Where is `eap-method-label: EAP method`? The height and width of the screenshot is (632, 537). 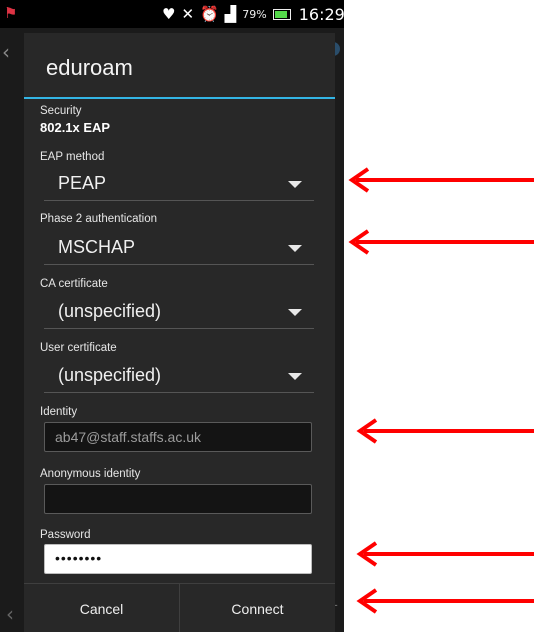 eap-method-label: EAP method is located at coordinates (72, 157).